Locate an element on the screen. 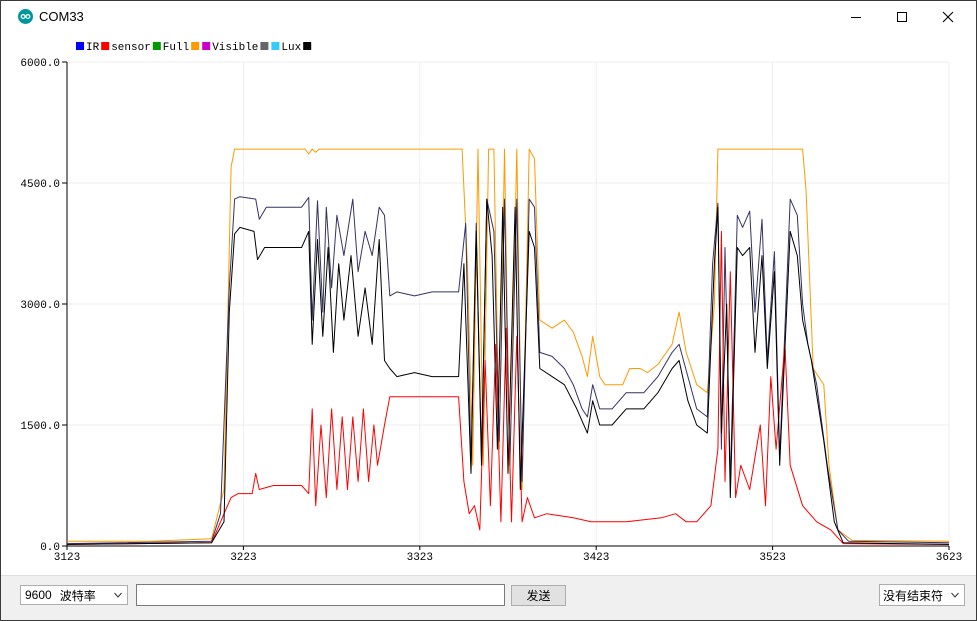 The width and height of the screenshot is (977, 621). line-ending-select: 没有结束符 is located at coordinates (922, 595).